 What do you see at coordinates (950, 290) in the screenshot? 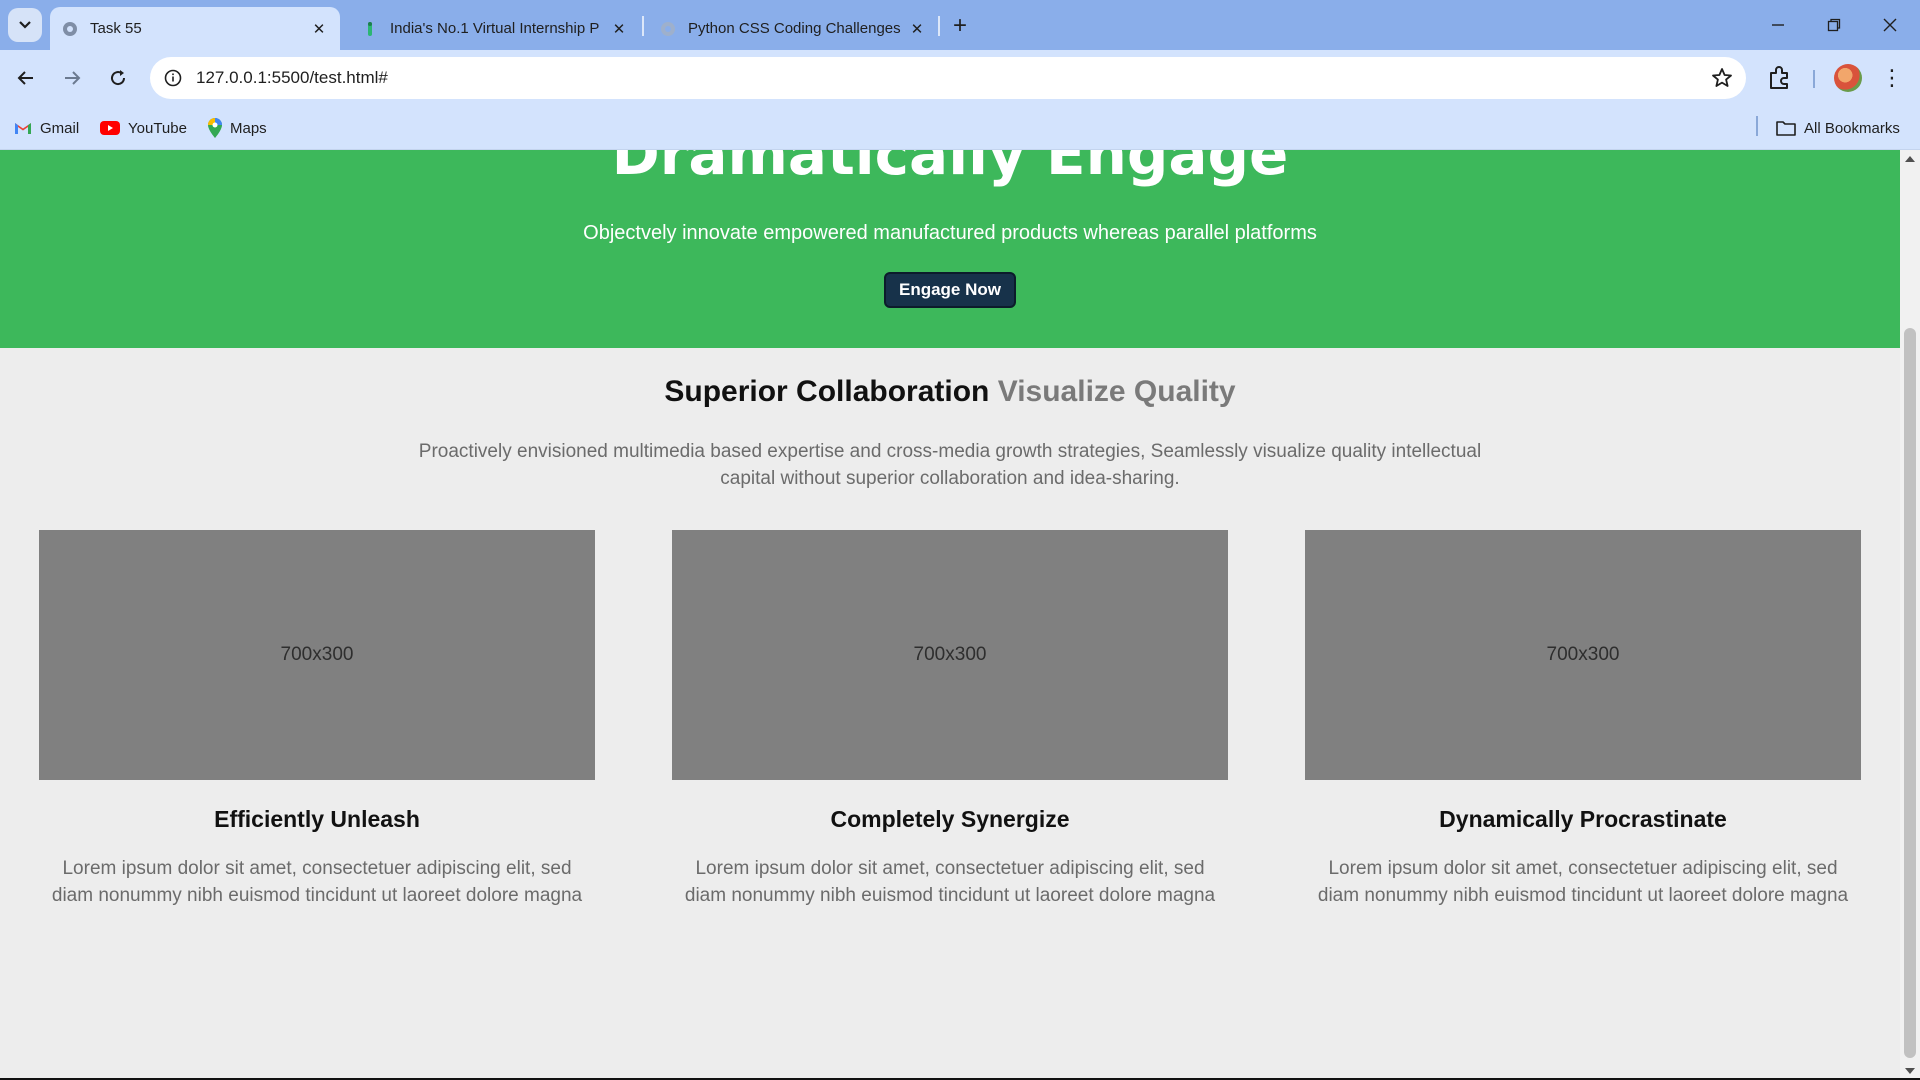
I see `engage-now-button: Engage Now` at bounding box center [950, 290].